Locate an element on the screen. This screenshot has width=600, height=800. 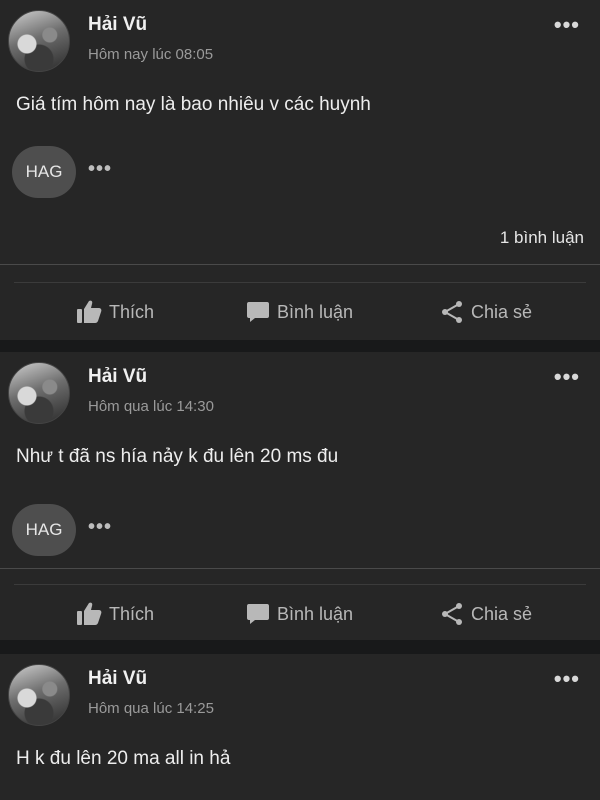
post-text: Giá tím hôm nay là bao nhiêu v các huynh is located at coordinates (193, 104).